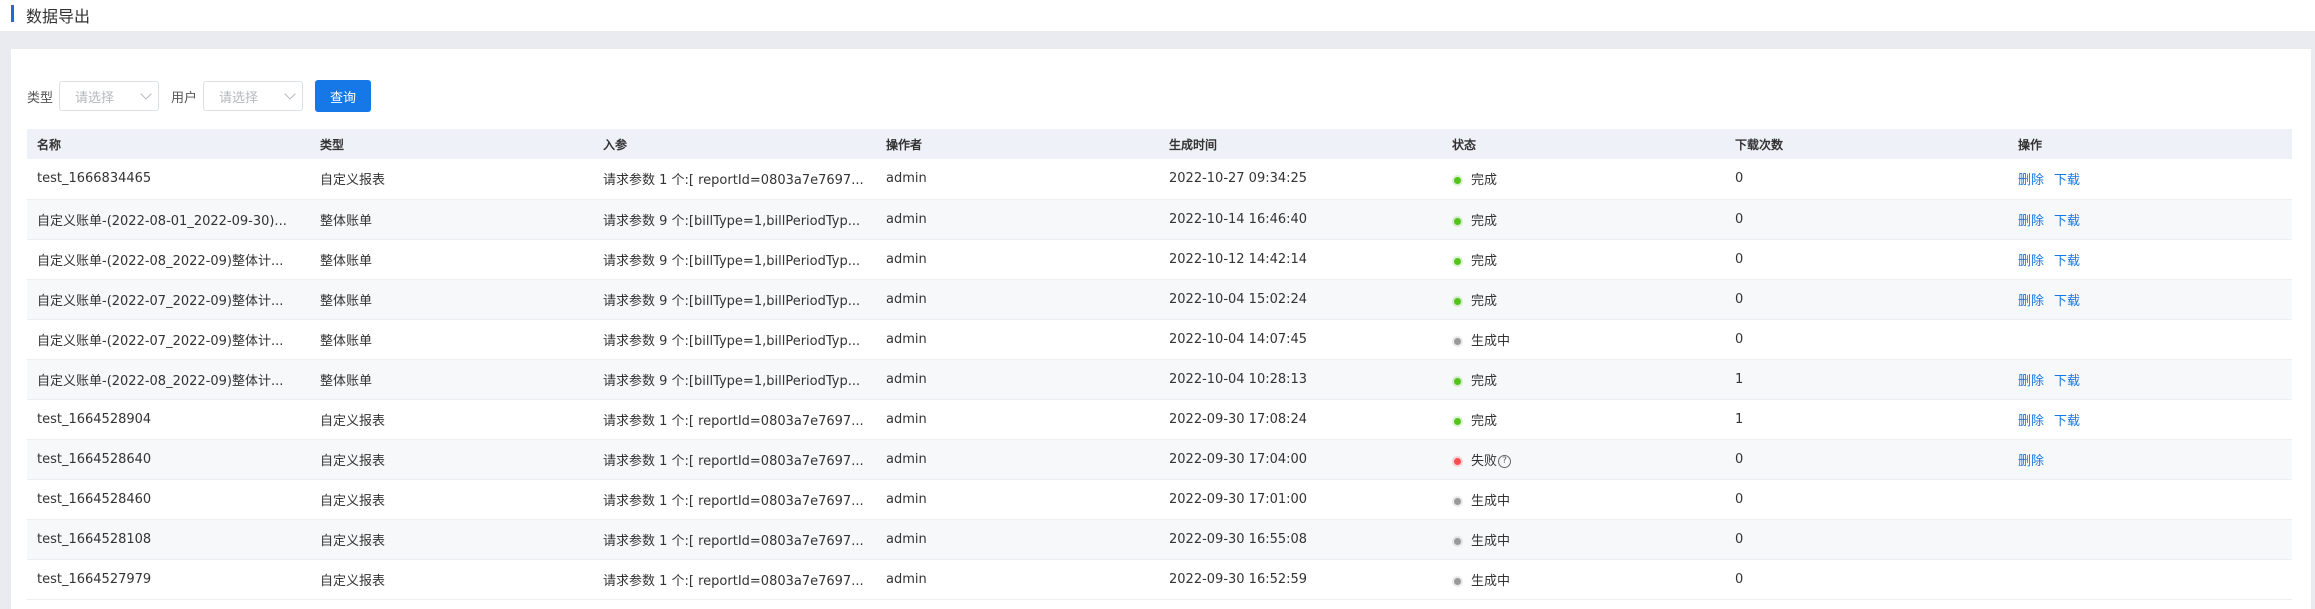 This screenshot has width=2315, height=609. What do you see at coordinates (1238, 499) in the screenshot?
I see `cell-time: 2022-09-30 17:01:00` at bounding box center [1238, 499].